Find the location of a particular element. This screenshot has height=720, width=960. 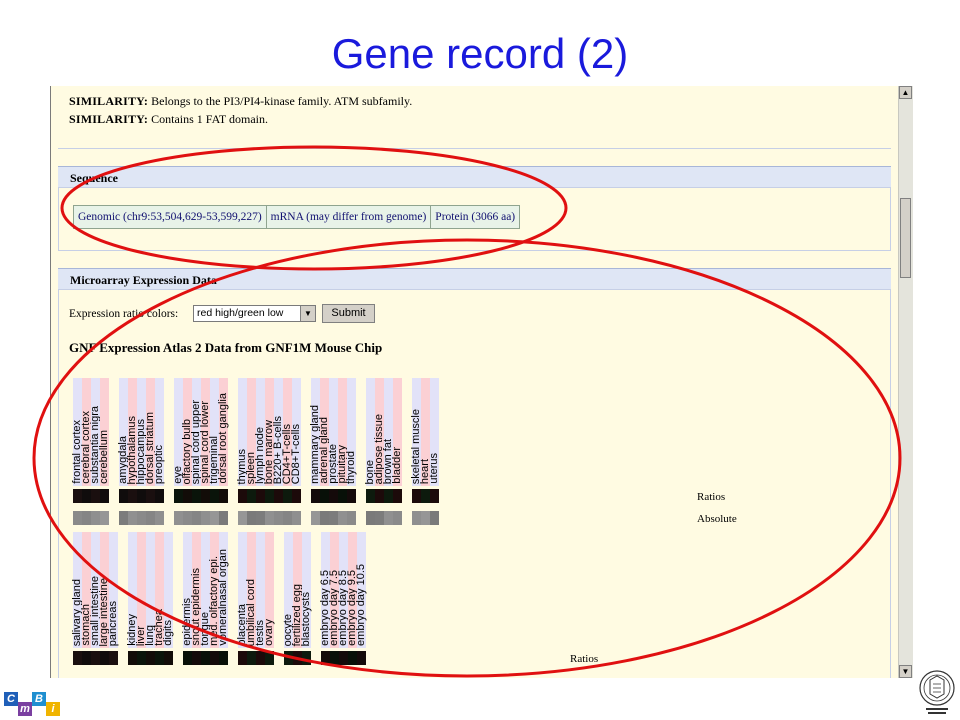

expression-ratio-colors-select: red high/green low ▼ is located at coordinates (254, 313).